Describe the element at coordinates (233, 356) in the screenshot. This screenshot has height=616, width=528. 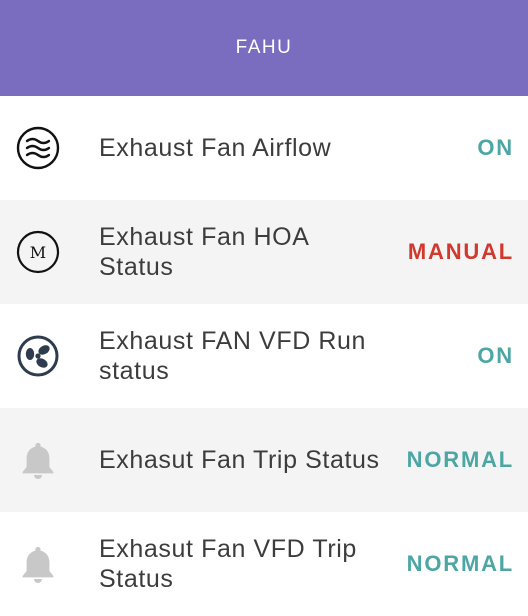
I see `item-label: Exhaust FAN VFD Run status` at that location.